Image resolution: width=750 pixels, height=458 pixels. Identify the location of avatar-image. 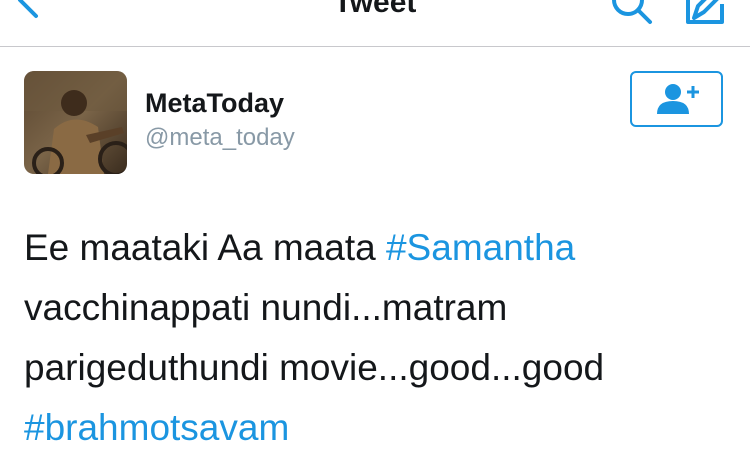
(75, 122).